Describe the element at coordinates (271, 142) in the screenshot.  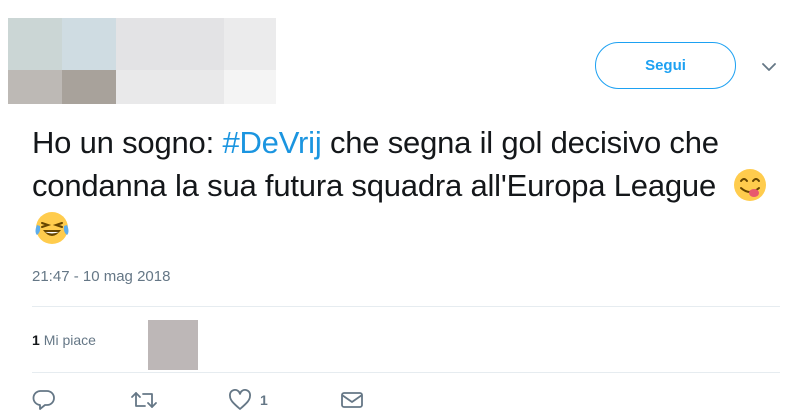
I see `hashtag-link: #DeVrij` at that location.